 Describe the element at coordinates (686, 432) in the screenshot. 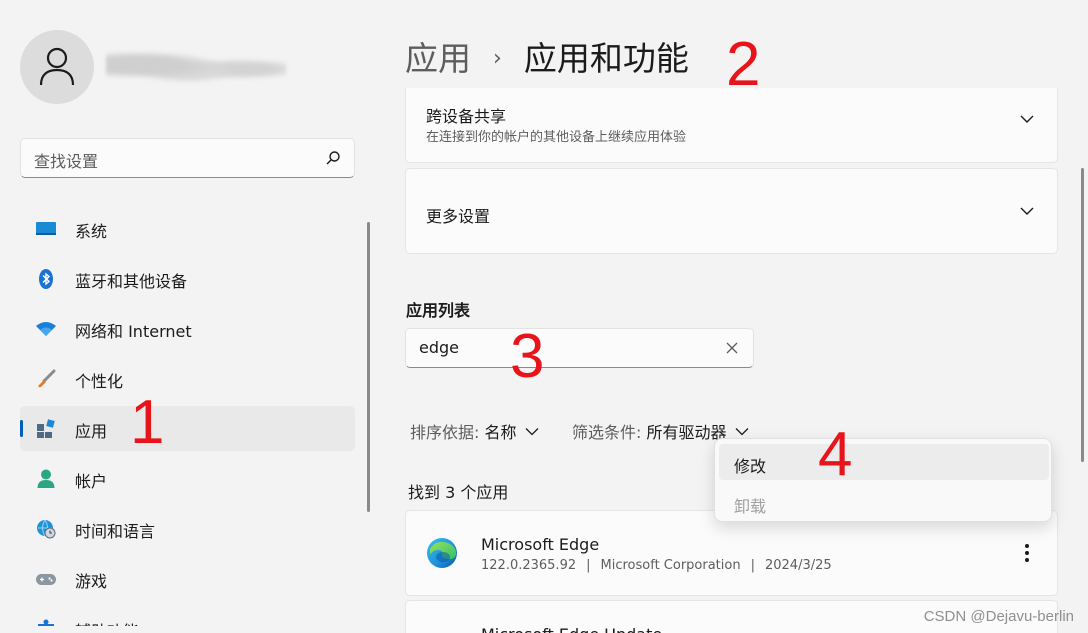

I see `filter-value: 所有驱动器` at that location.